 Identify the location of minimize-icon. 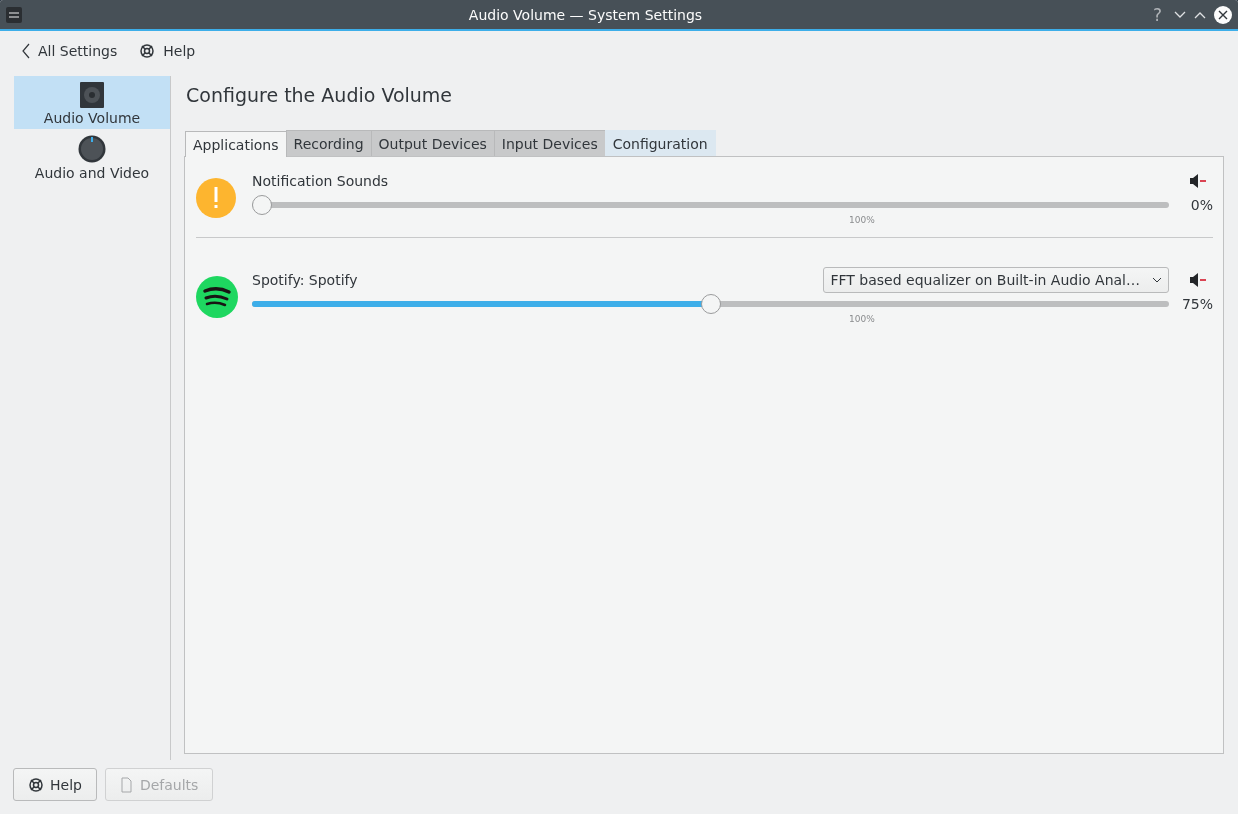
(1180, 14).